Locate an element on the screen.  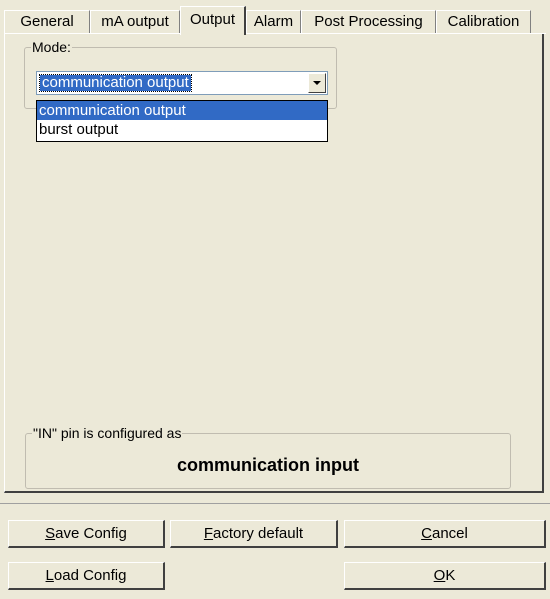
in-pin-value: communication input is located at coordinates (268, 465).